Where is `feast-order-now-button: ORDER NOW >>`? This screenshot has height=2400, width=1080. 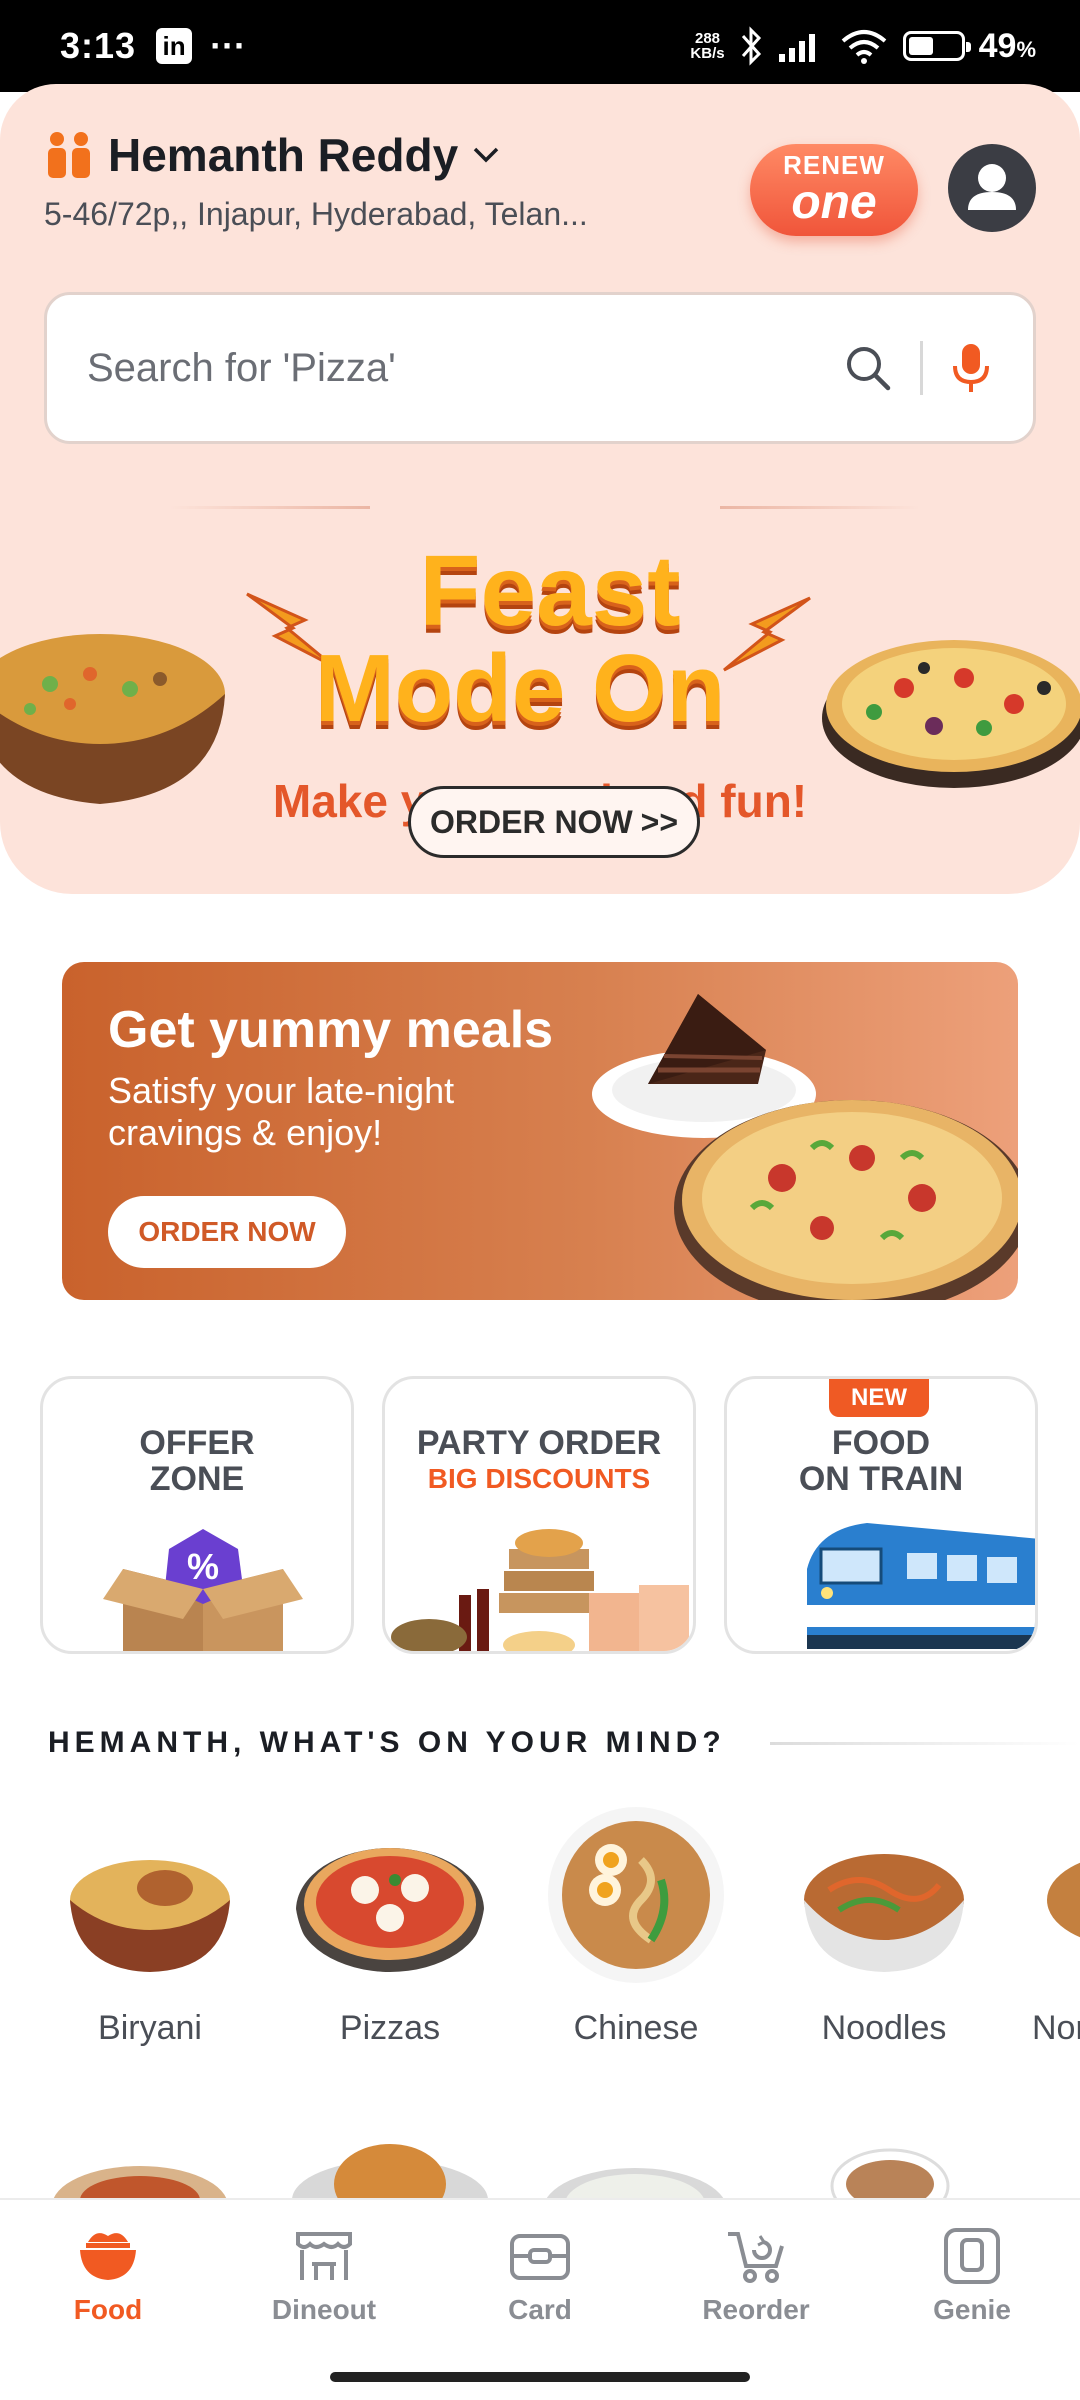
feast-order-now-button: ORDER NOW >> is located at coordinates (554, 822).